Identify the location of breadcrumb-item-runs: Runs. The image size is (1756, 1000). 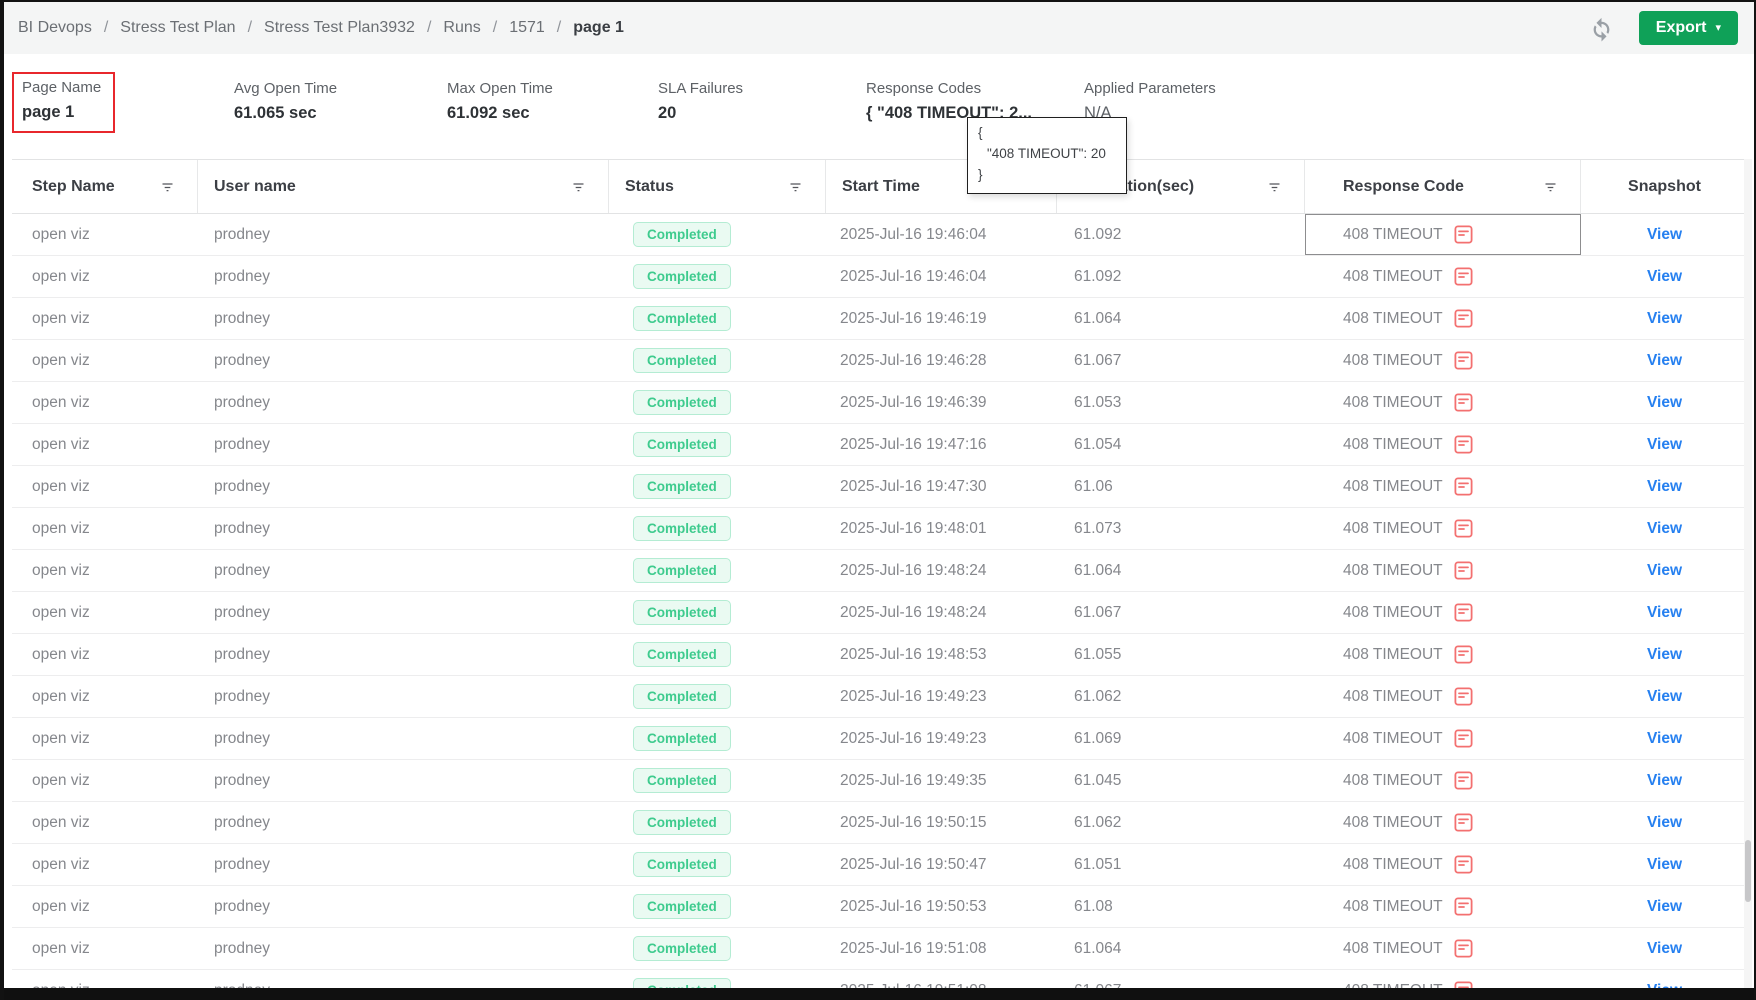
(461, 28).